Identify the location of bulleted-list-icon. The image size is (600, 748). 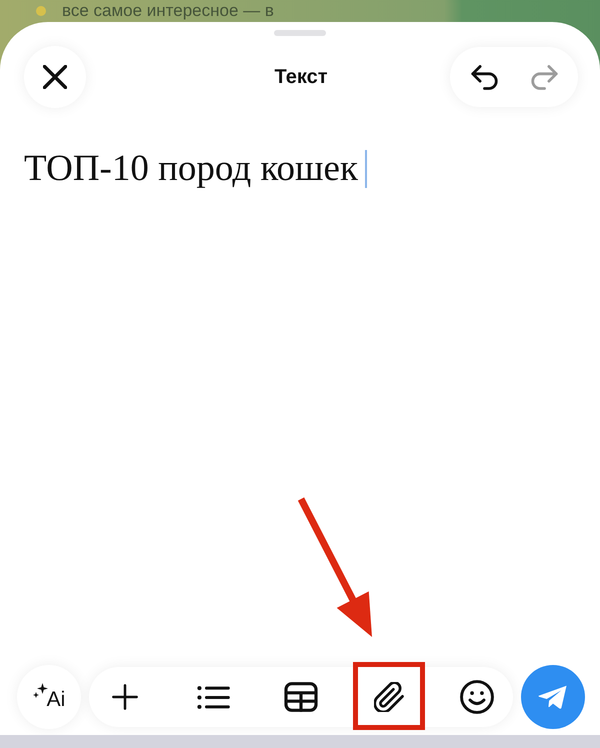
(213, 697).